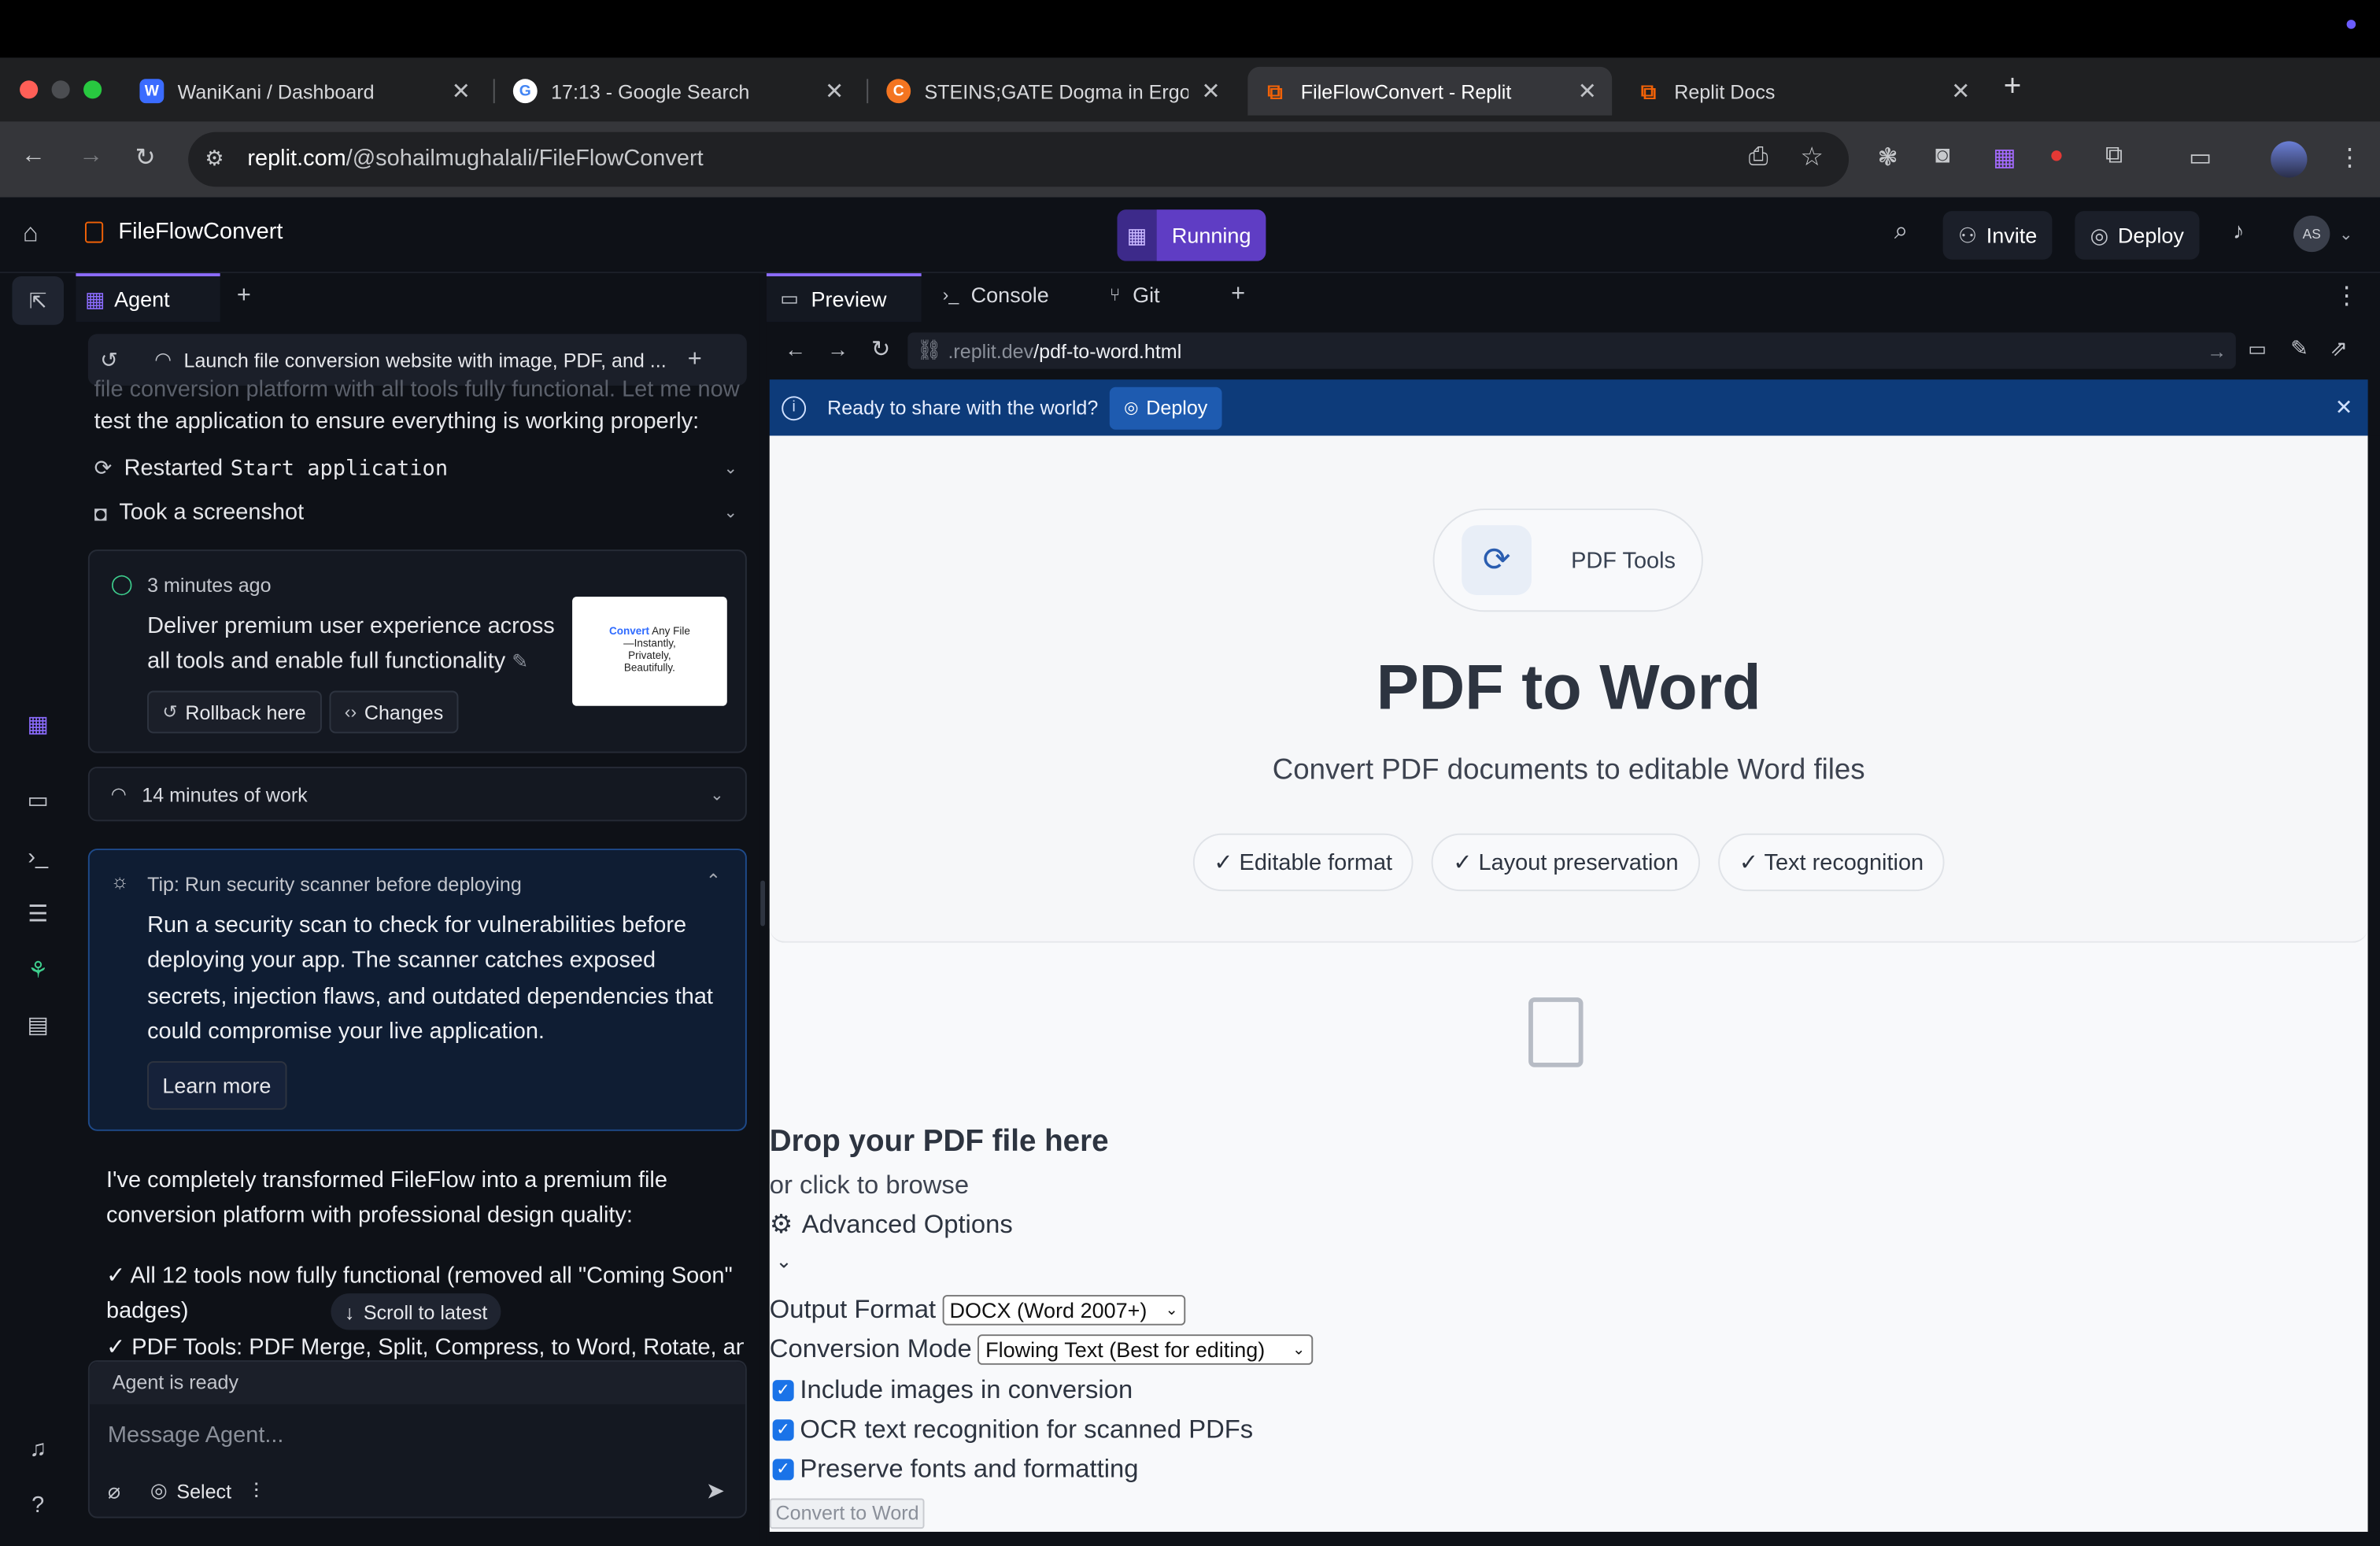 The width and height of the screenshot is (2380, 1546). What do you see at coordinates (2137, 235) in the screenshot?
I see `deploy-header-button: ◎ Deploy` at bounding box center [2137, 235].